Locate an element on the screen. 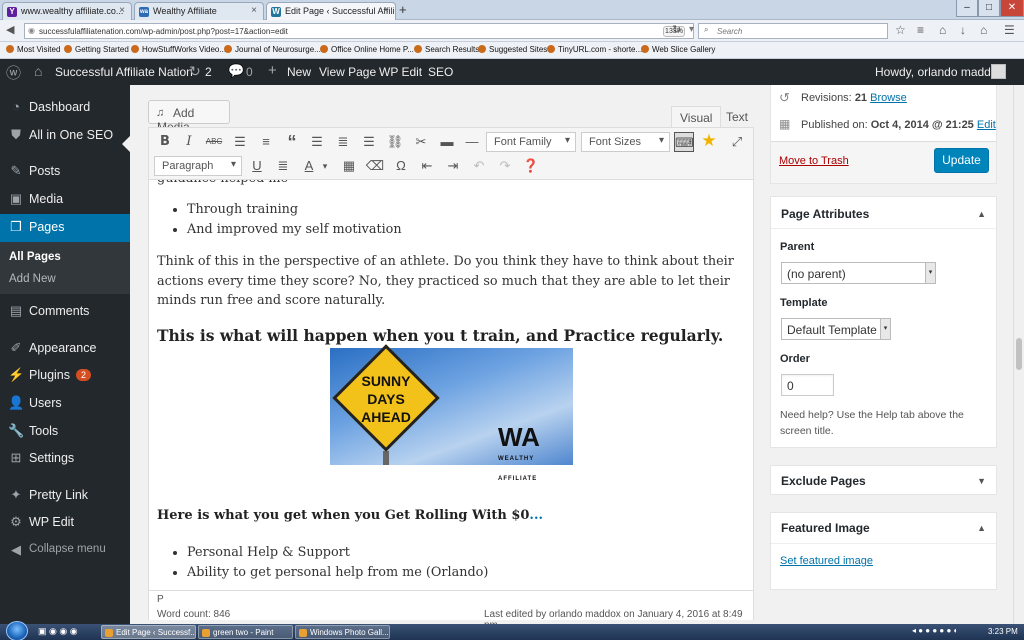  bookmark-item: Most Visited is located at coordinates (33, 49).